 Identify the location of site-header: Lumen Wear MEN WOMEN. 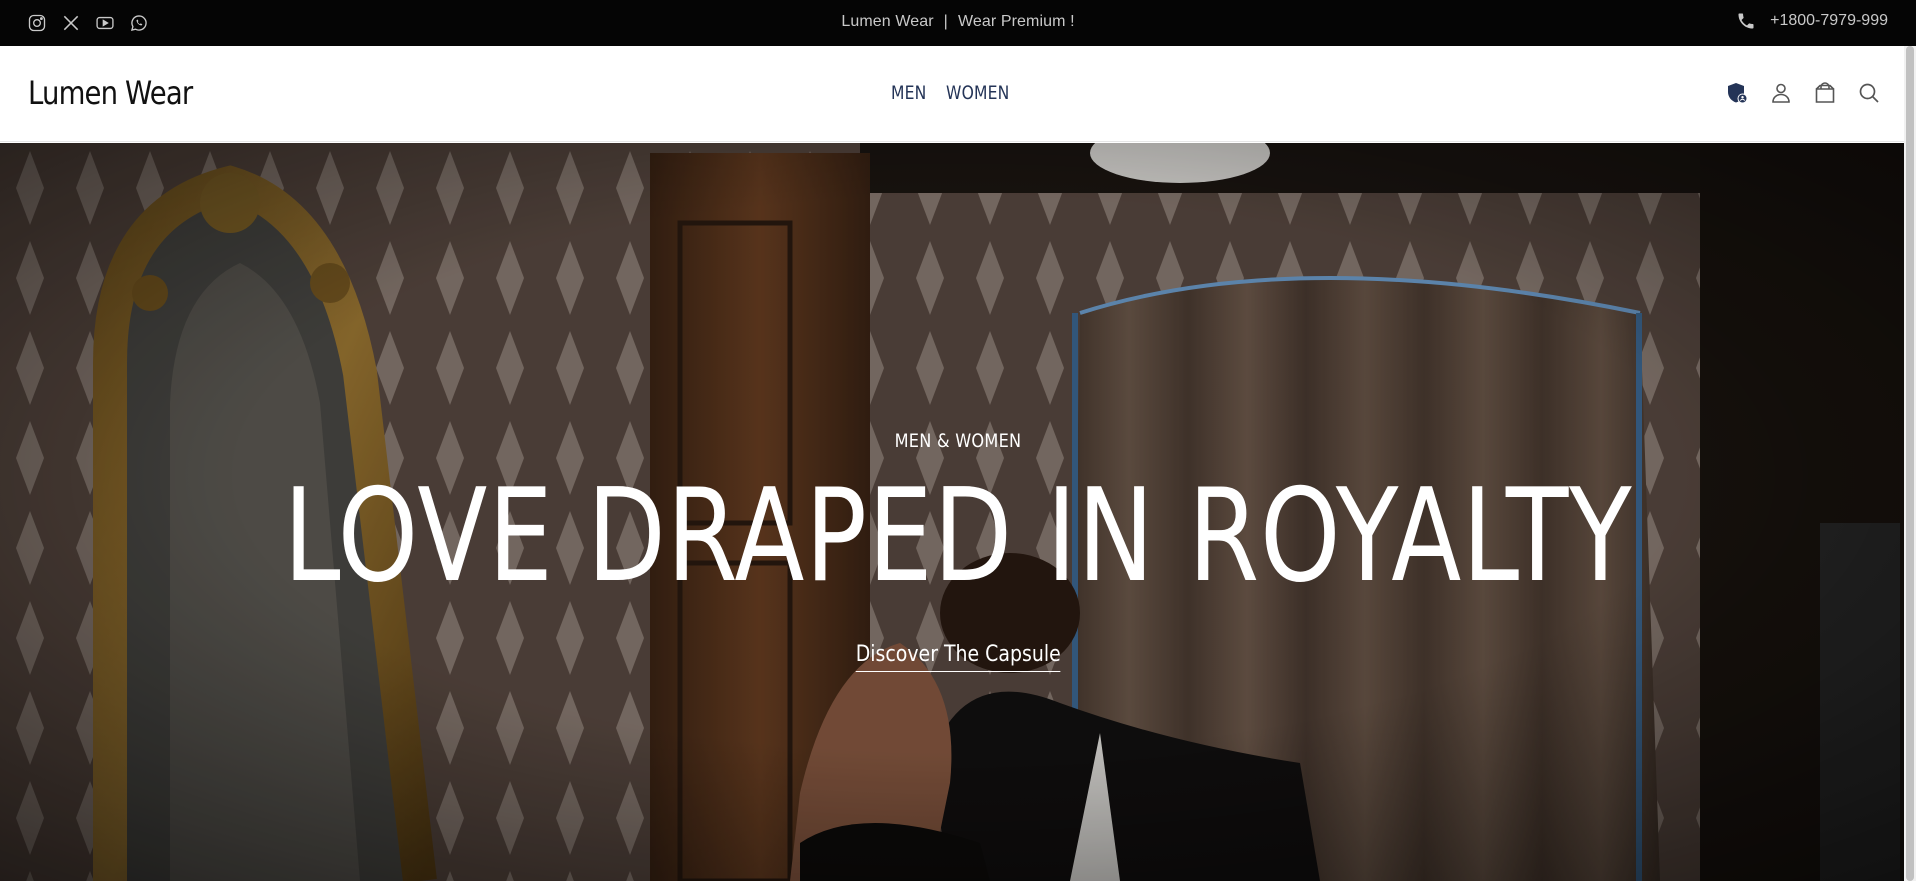
(958, 94).